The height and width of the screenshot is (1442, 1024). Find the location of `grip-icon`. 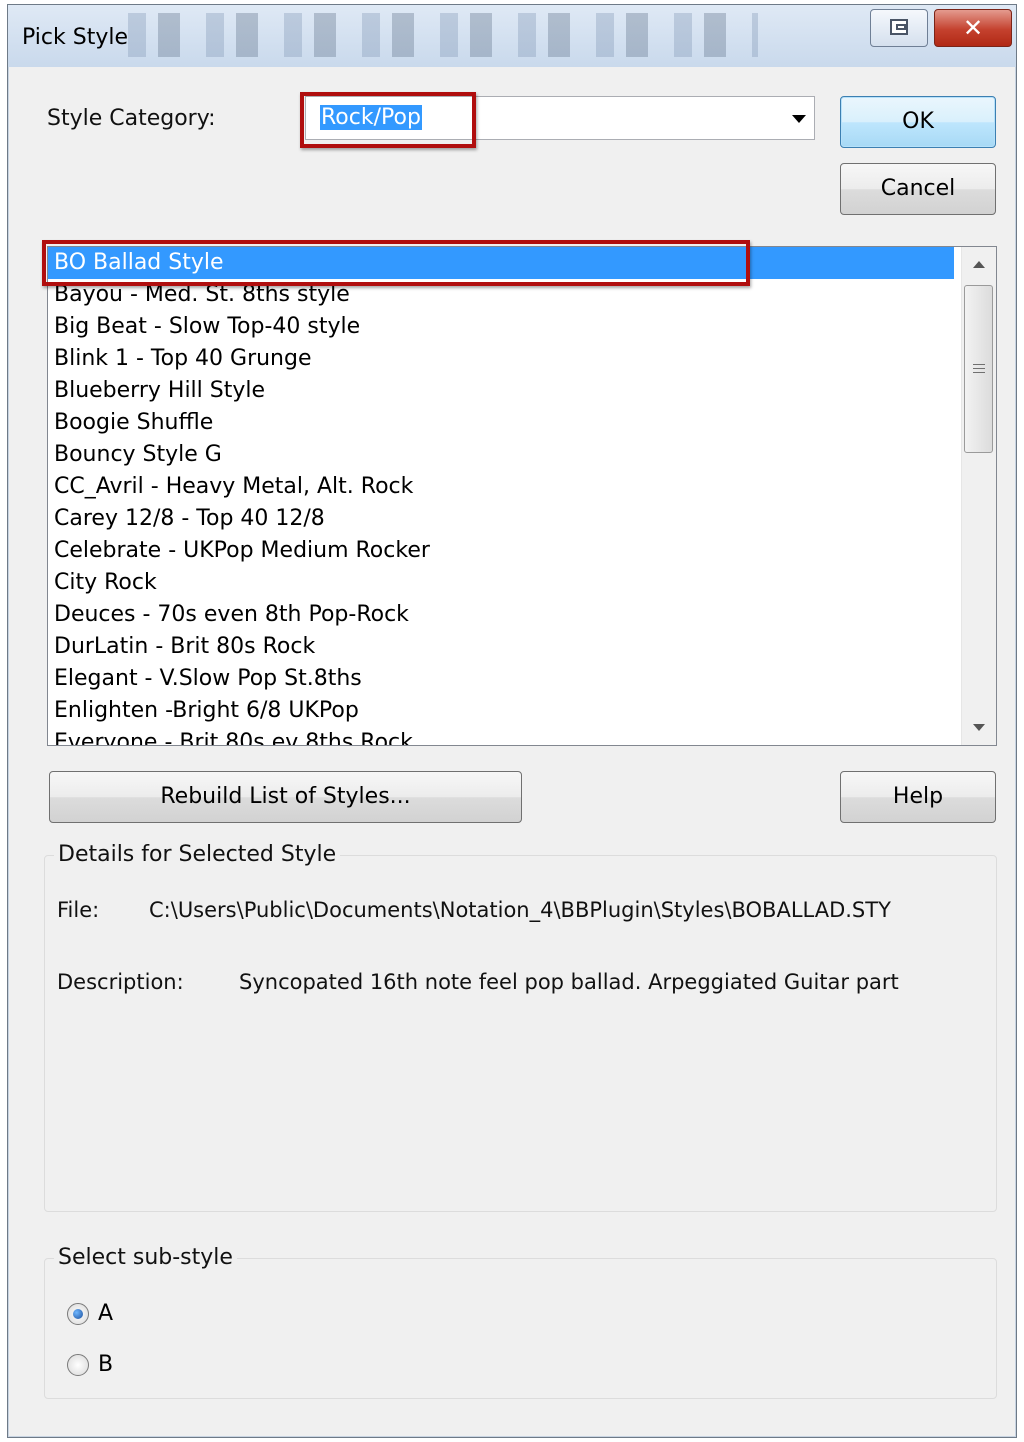

grip-icon is located at coordinates (979, 369).